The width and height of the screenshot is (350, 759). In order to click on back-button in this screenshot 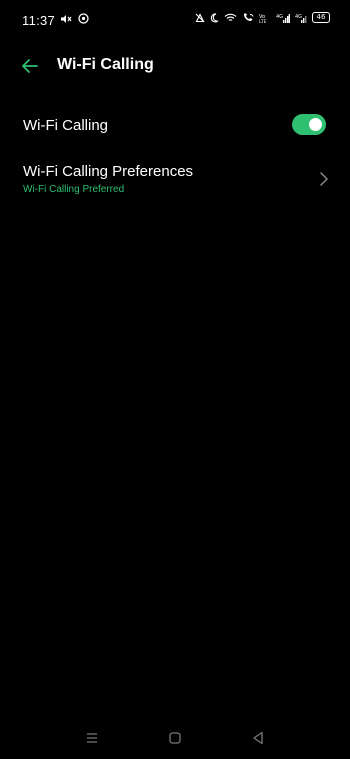, I will do `click(30, 66)`.